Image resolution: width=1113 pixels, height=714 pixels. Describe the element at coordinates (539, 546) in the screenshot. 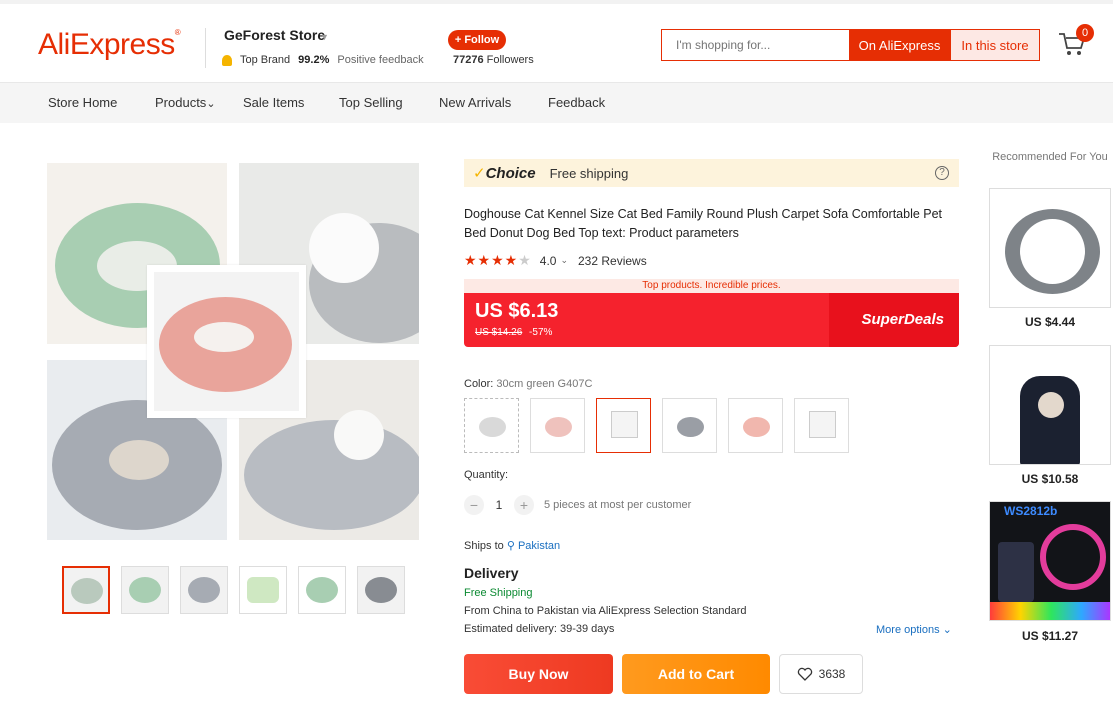

I see `ships-to-country: Pakistan` at that location.